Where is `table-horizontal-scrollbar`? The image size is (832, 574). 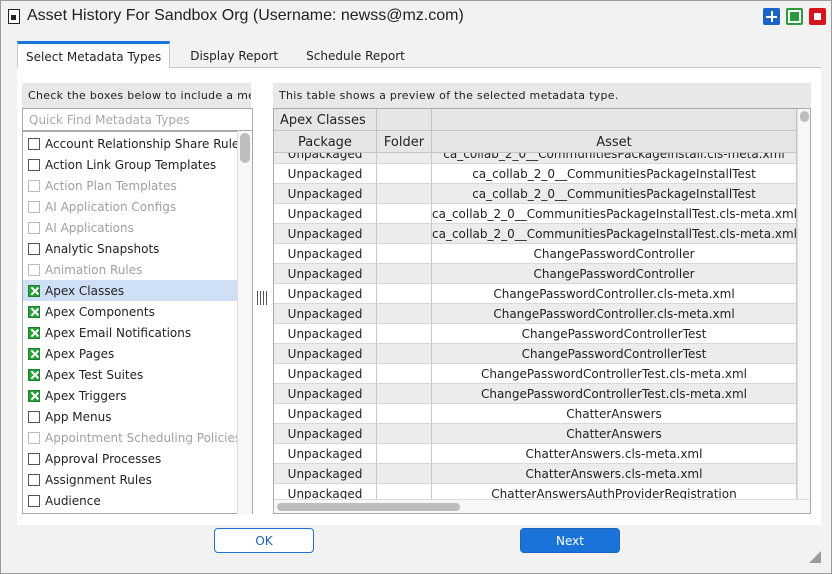
table-horizontal-scrollbar is located at coordinates (542, 506).